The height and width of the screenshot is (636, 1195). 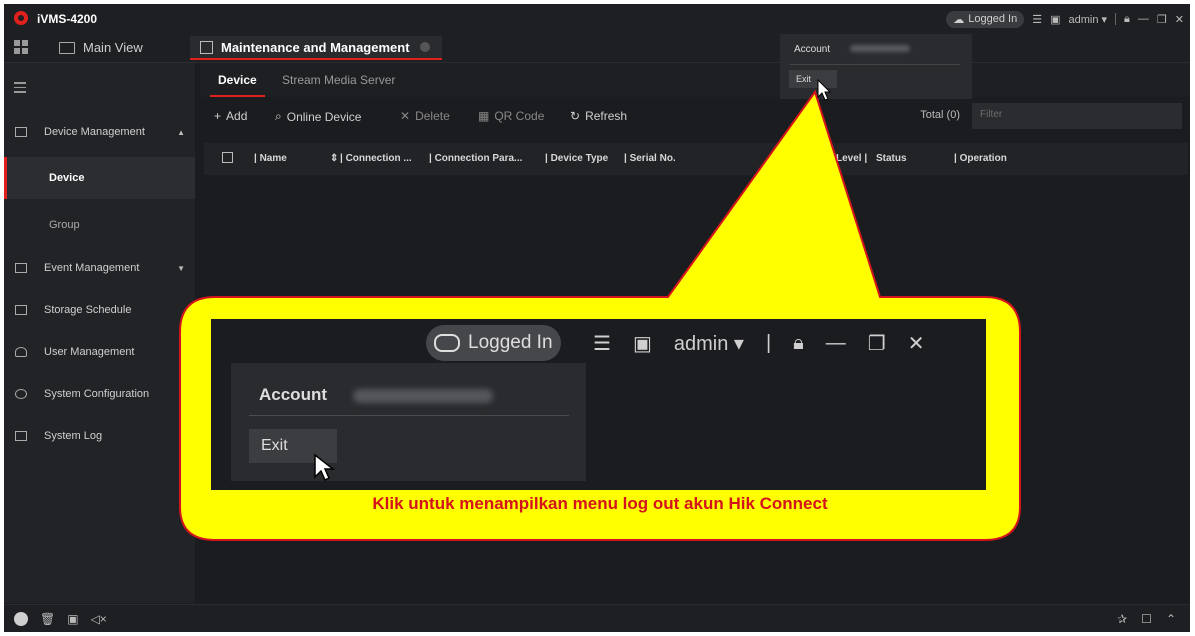 I want to click on minimize-icon: —, so click(x=835, y=343).